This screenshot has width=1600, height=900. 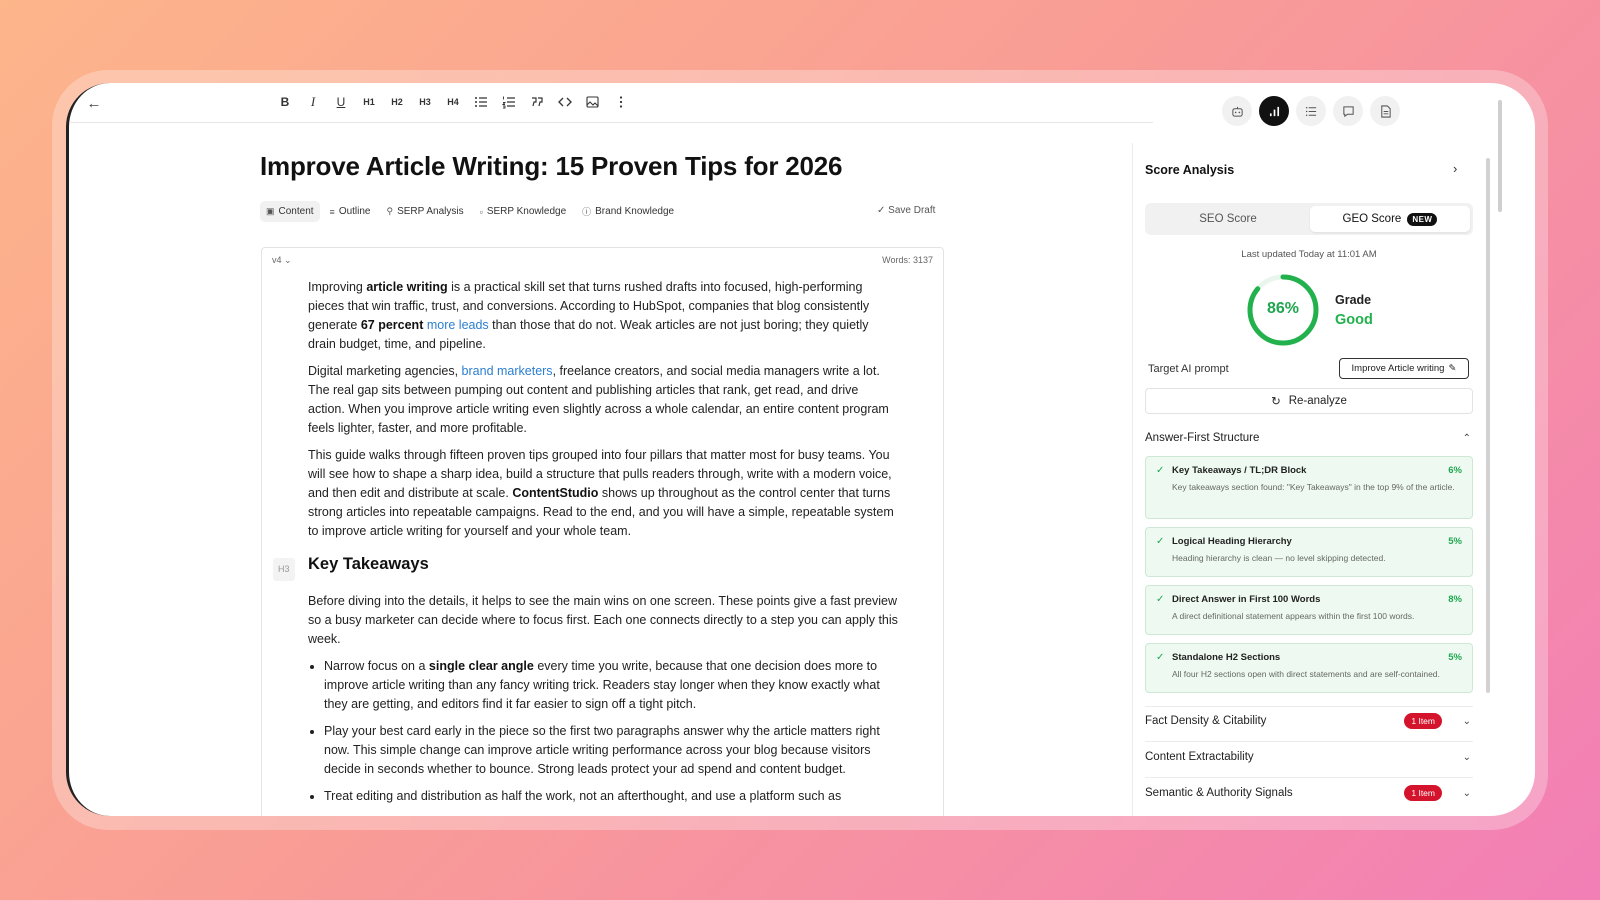 What do you see at coordinates (458, 325) in the screenshot?
I see `link-more-leads: more leads` at bounding box center [458, 325].